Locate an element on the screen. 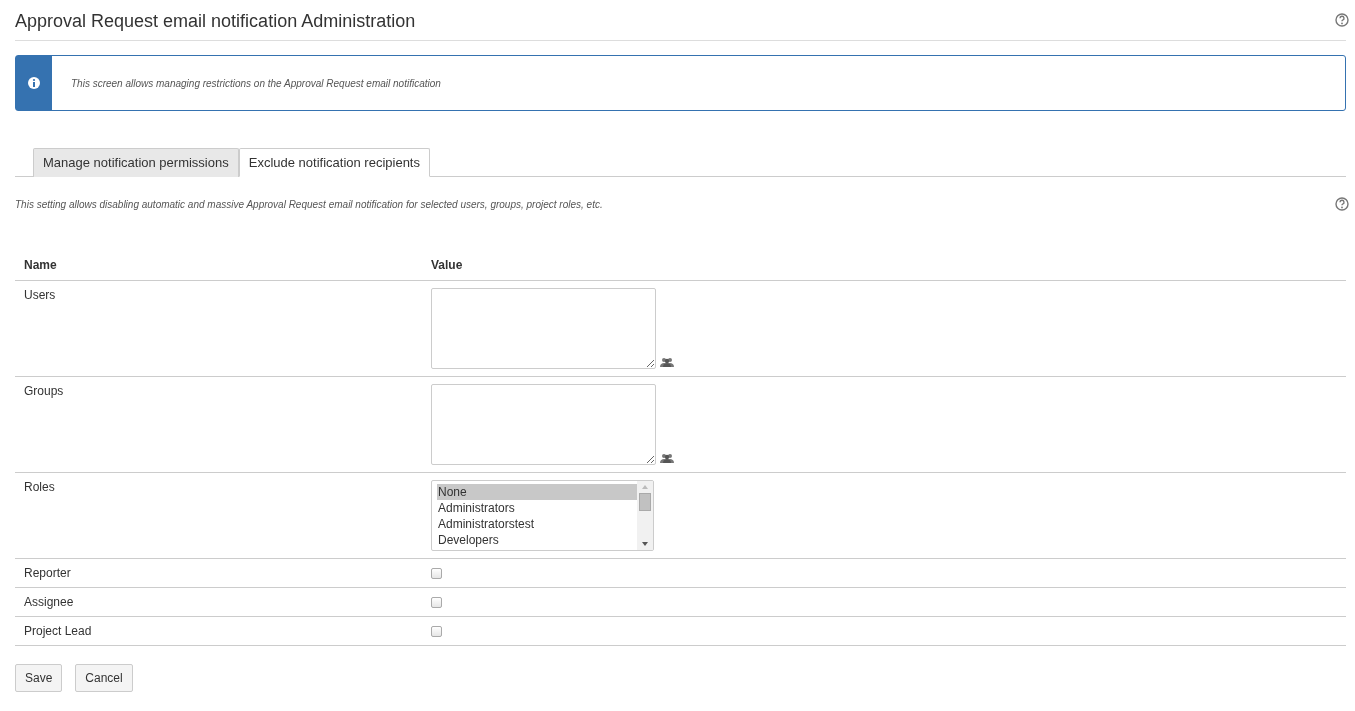  row-label: Roles is located at coordinates (39, 487).